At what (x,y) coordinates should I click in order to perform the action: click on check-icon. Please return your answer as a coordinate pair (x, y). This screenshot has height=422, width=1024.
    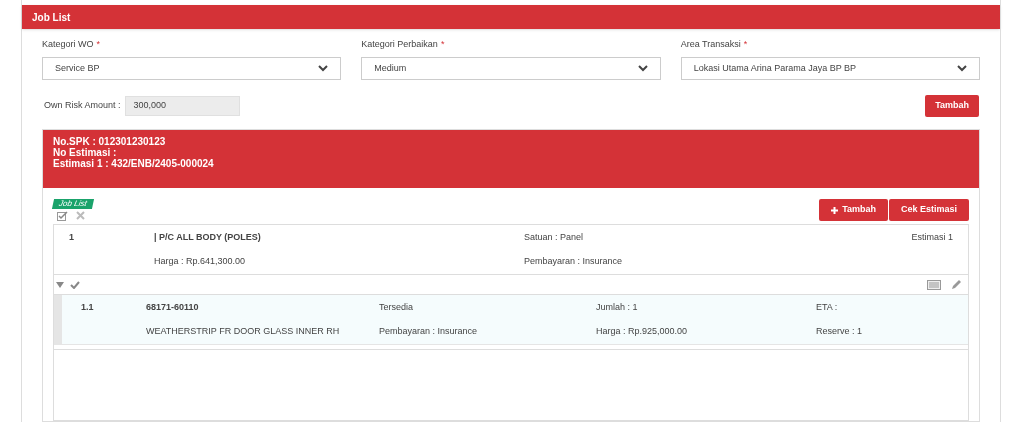
    Looking at the image, I should click on (75, 284).